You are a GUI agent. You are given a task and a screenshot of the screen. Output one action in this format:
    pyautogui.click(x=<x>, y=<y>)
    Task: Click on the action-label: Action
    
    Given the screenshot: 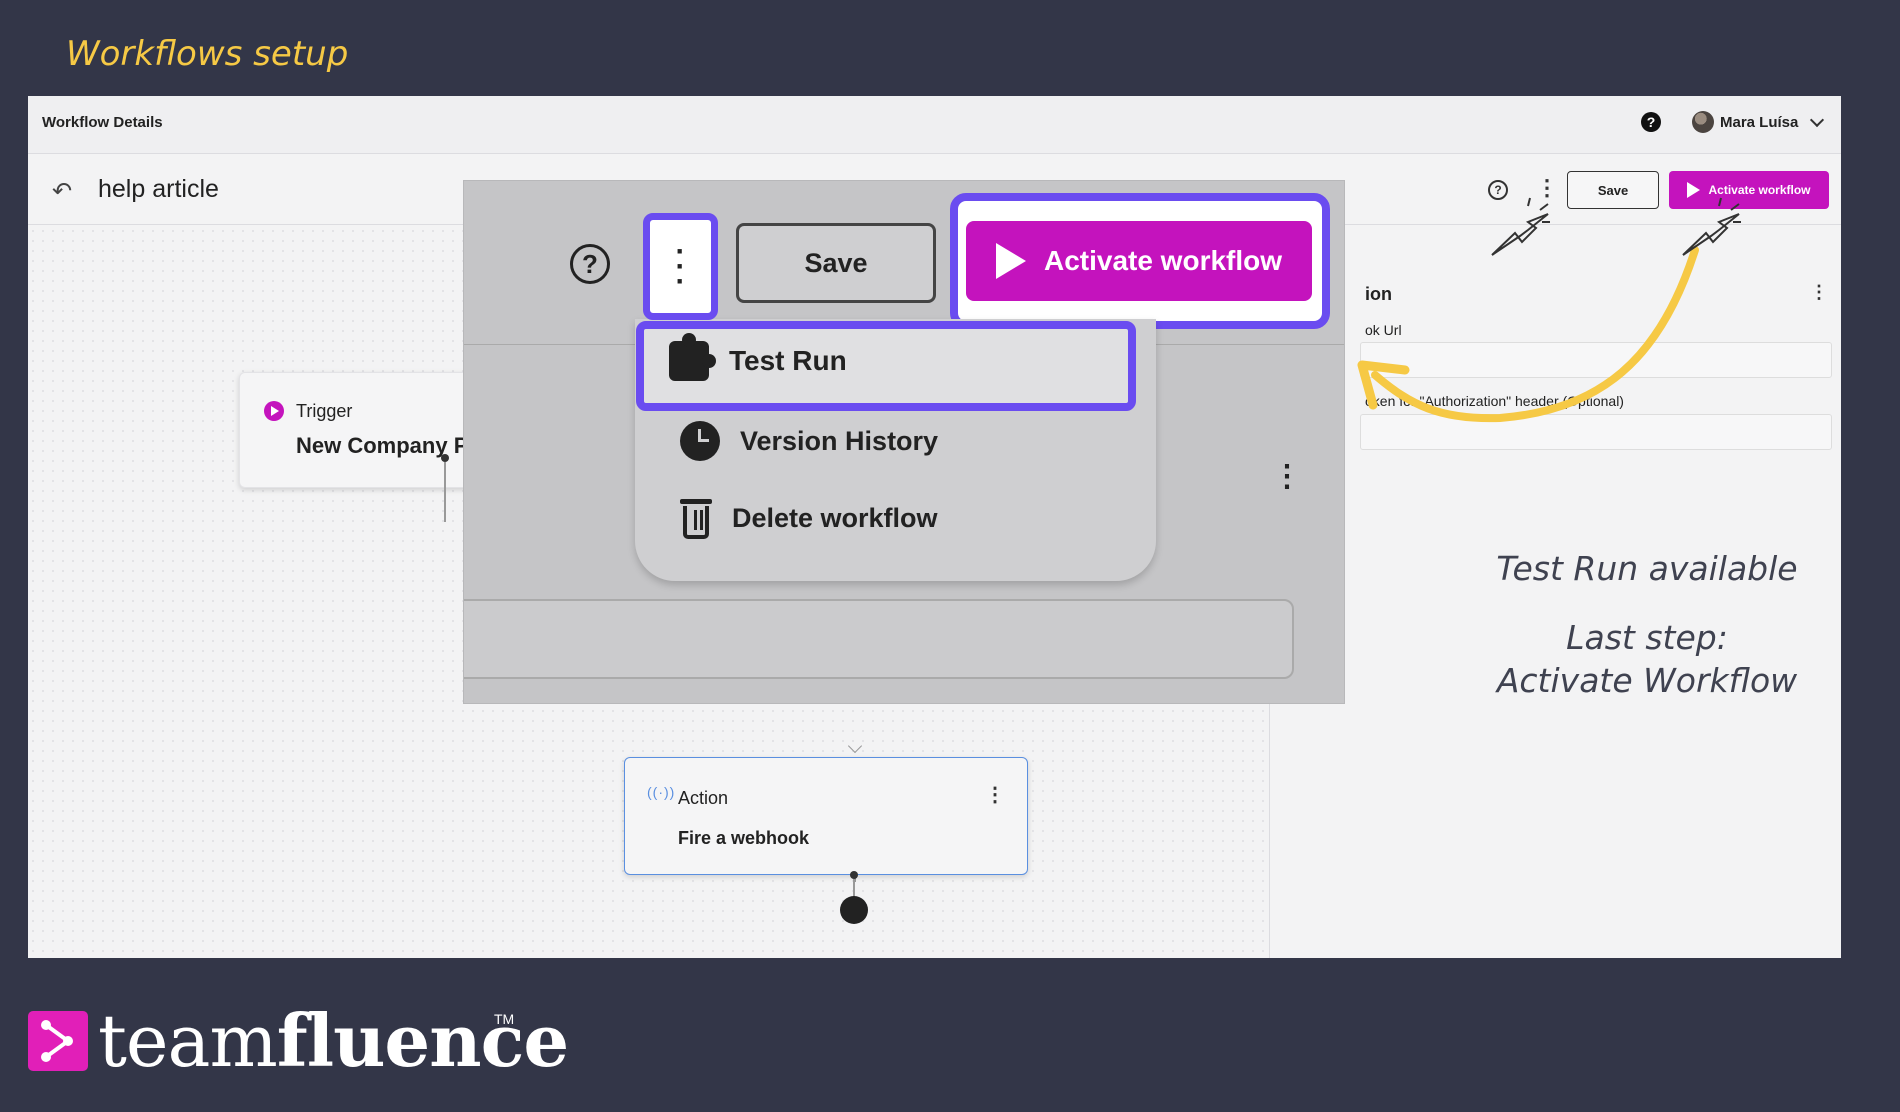 What is the action you would take?
    pyautogui.click(x=703, y=798)
    